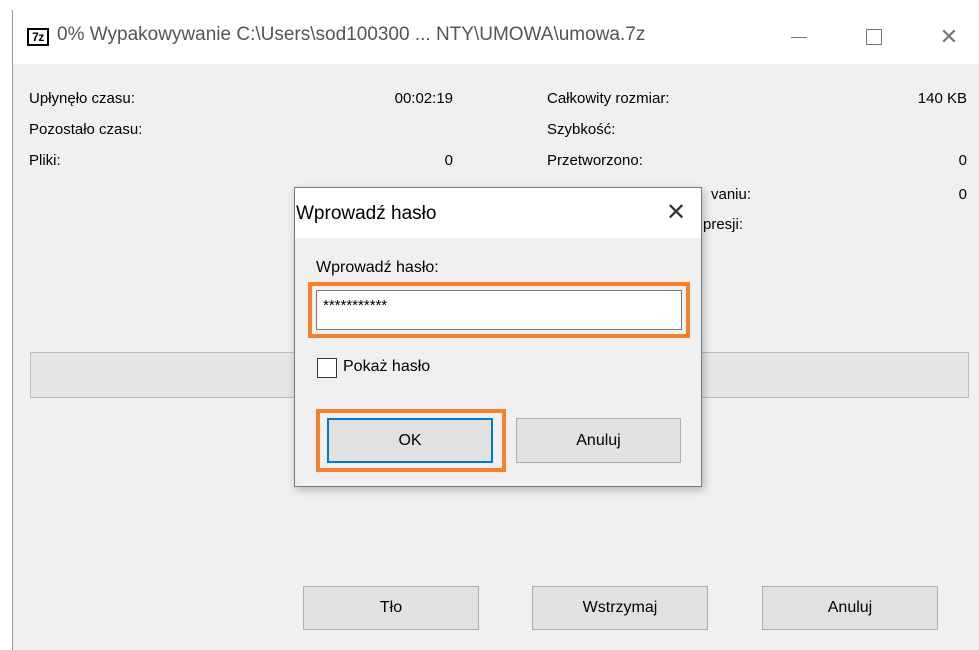 This screenshot has height=650, width=979. Describe the element at coordinates (38, 37) in the screenshot. I see `app-icon: 7z` at that location.